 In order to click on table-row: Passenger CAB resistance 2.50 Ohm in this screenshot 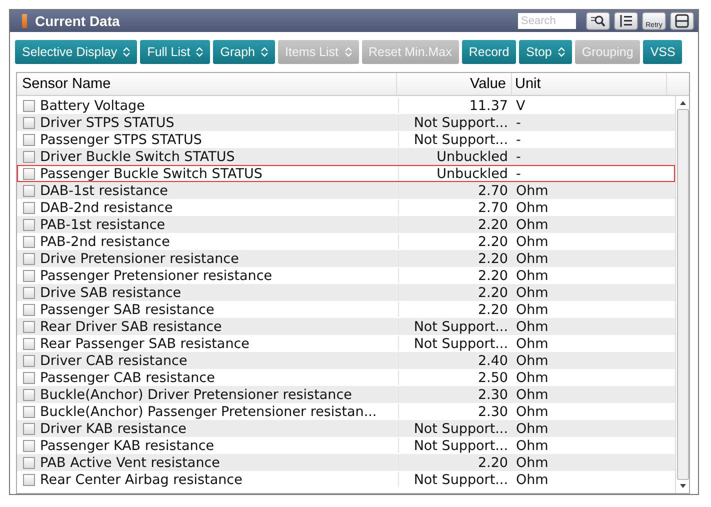, I will do `click(346, 377)`.